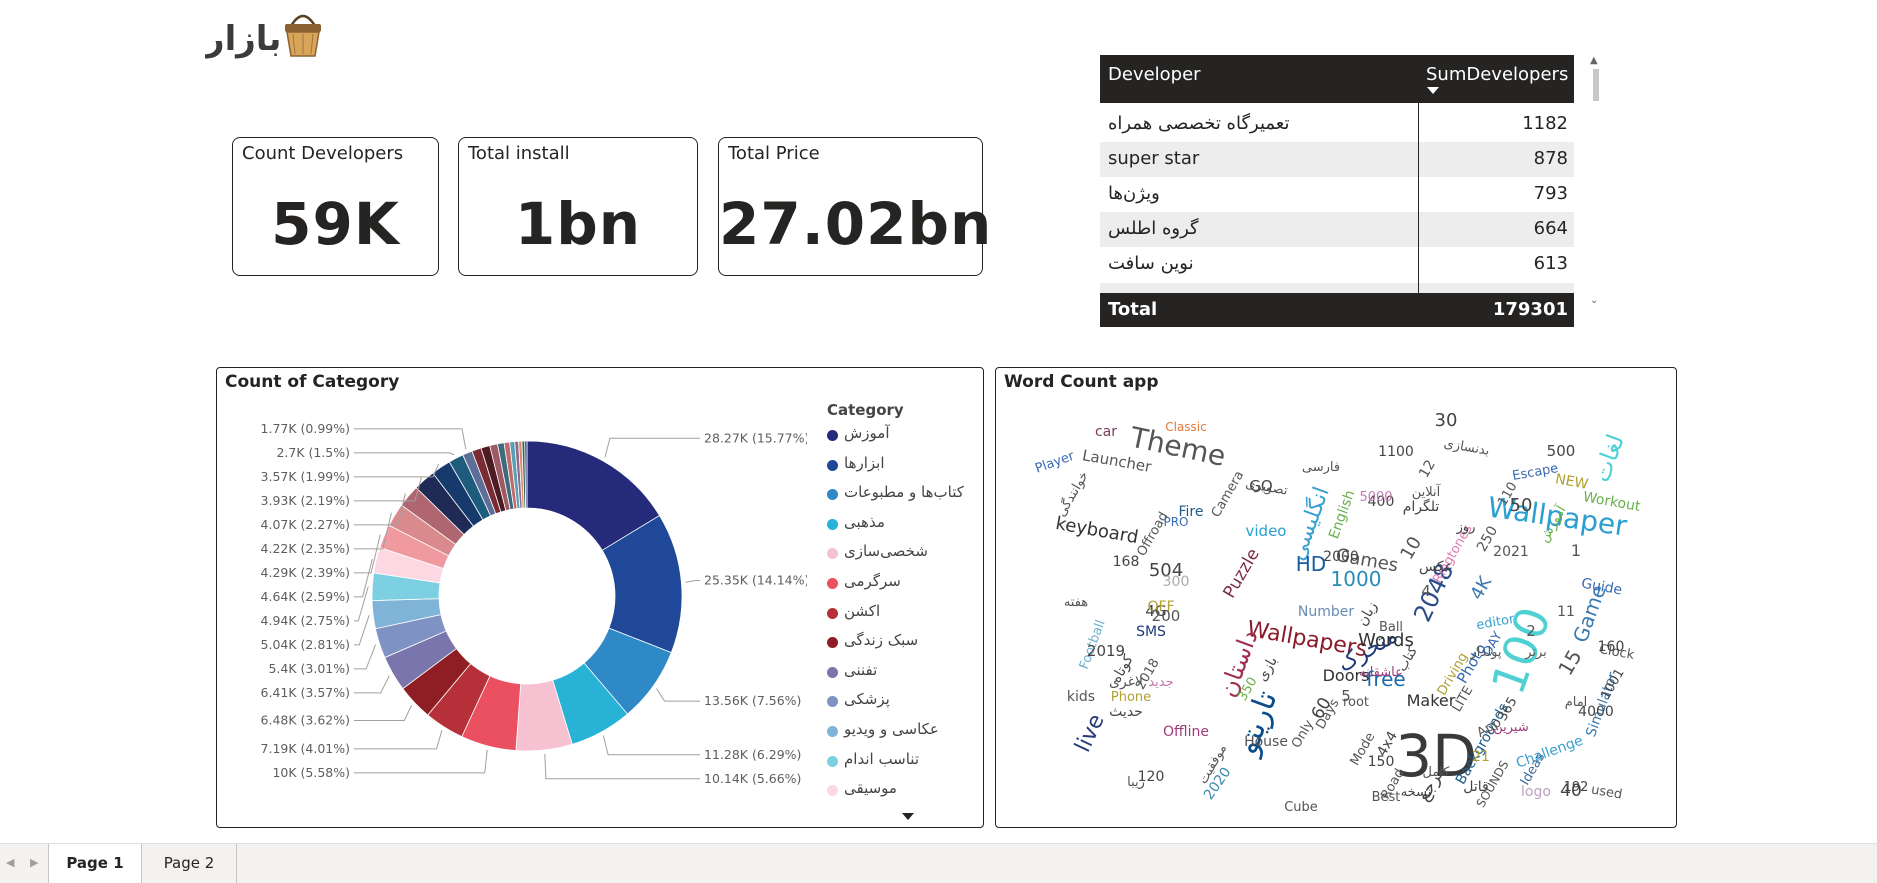 The image size is (1877, 883). What do you see at coordinates (1485, 652) in the screenshot?
I see `word-cloud-word: پولدار` at bounding box center [1485, 652].